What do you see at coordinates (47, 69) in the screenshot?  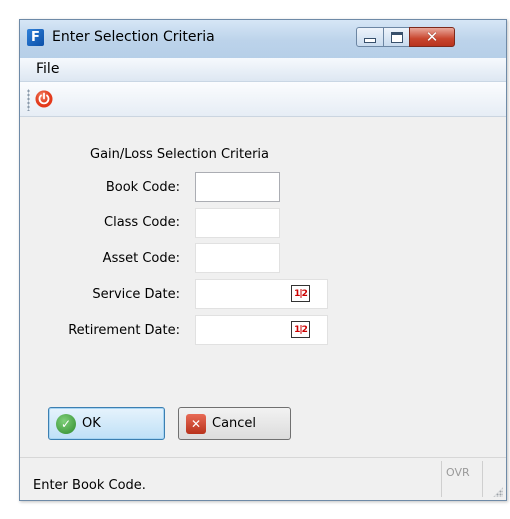 I see `menu-file: File` at bounding box center [47, 69].